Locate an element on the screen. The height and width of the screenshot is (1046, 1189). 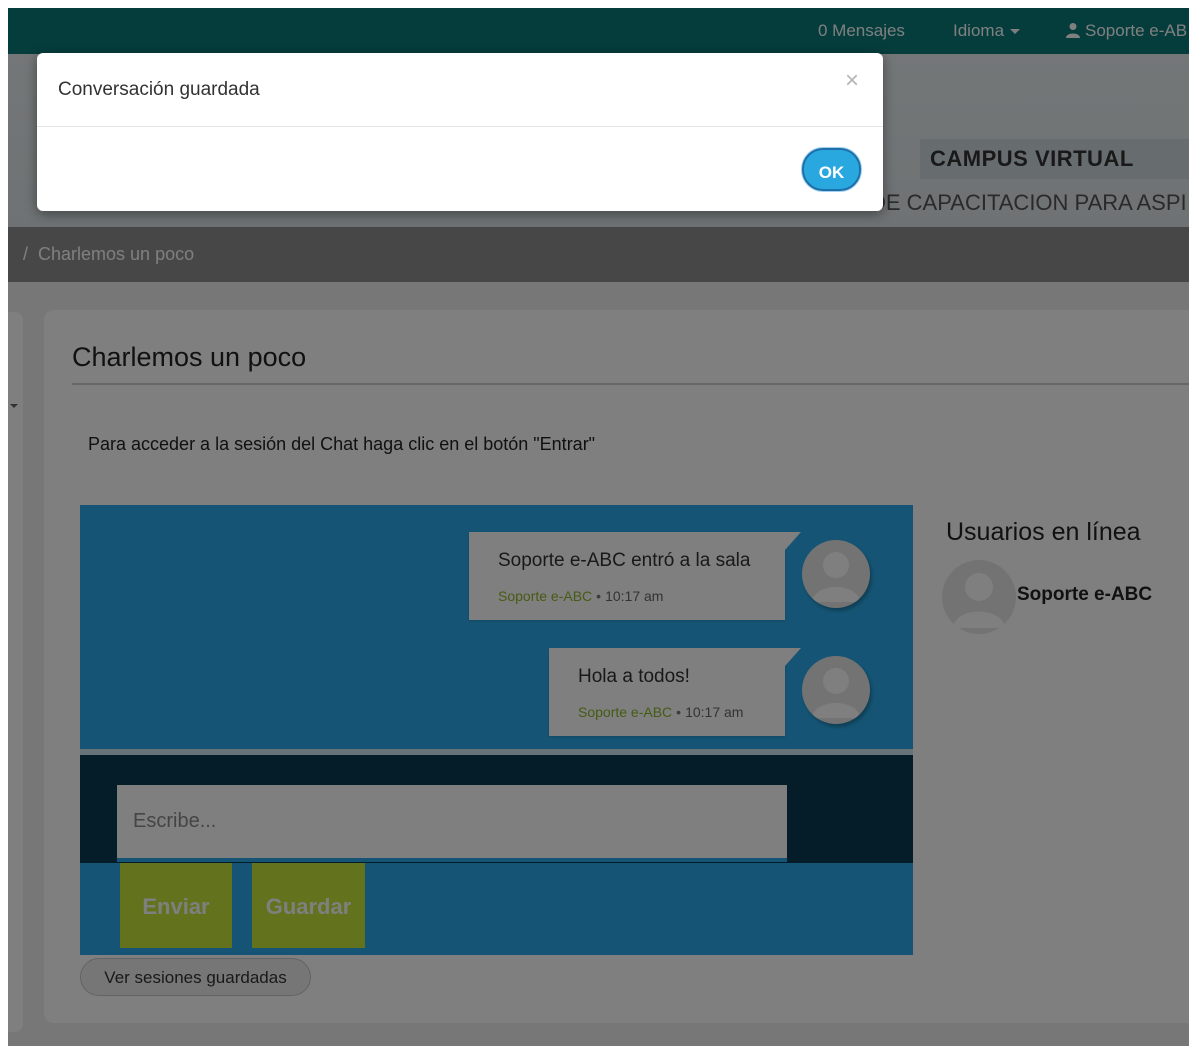
dialog-title: Conversación guardada is located at coordinates (159, 89).